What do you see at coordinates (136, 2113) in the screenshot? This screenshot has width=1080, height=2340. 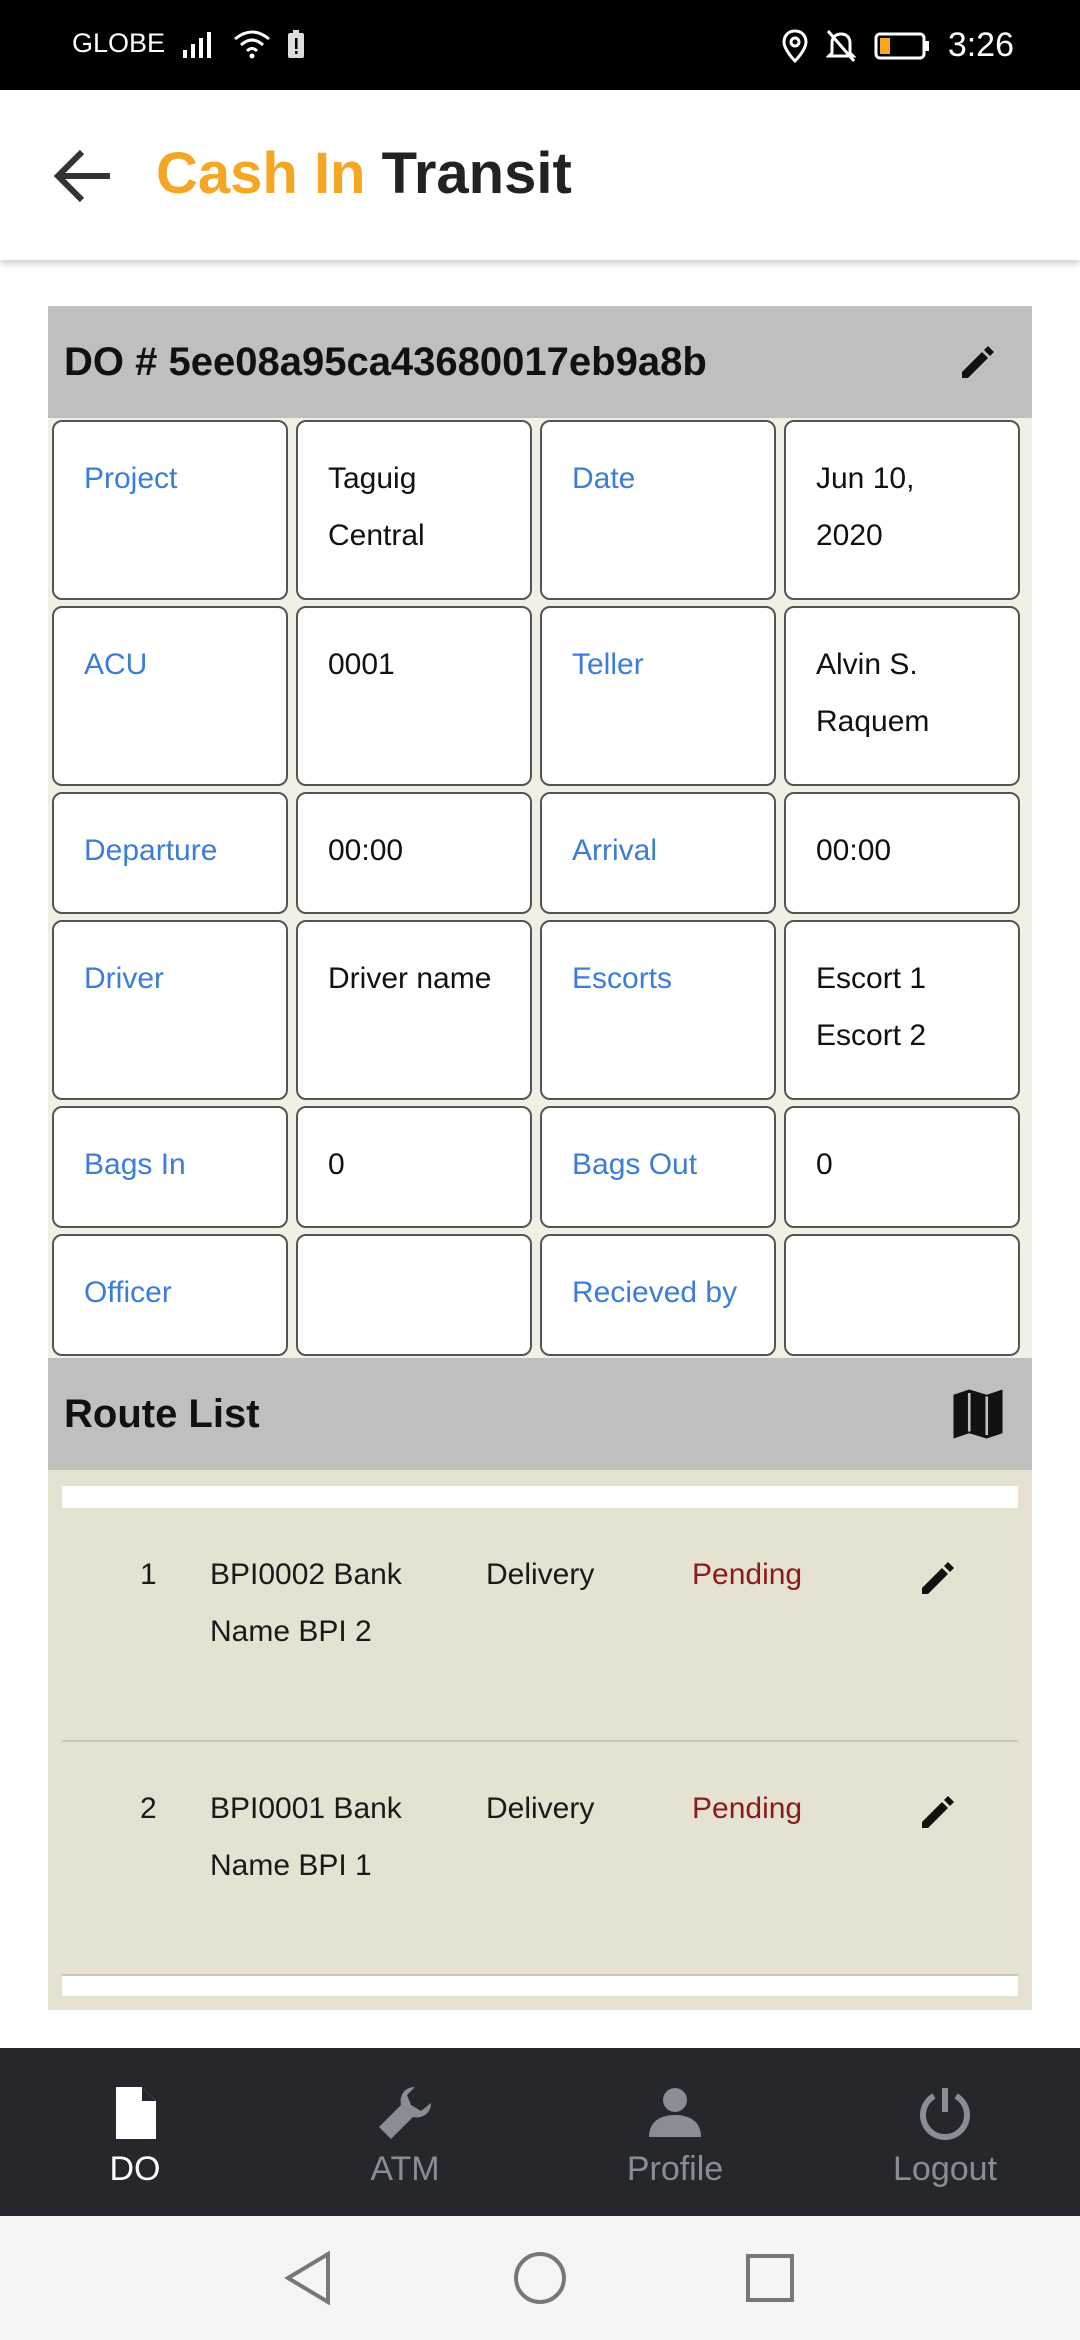 I see `document-icon` at bounding box center [136, 2113].